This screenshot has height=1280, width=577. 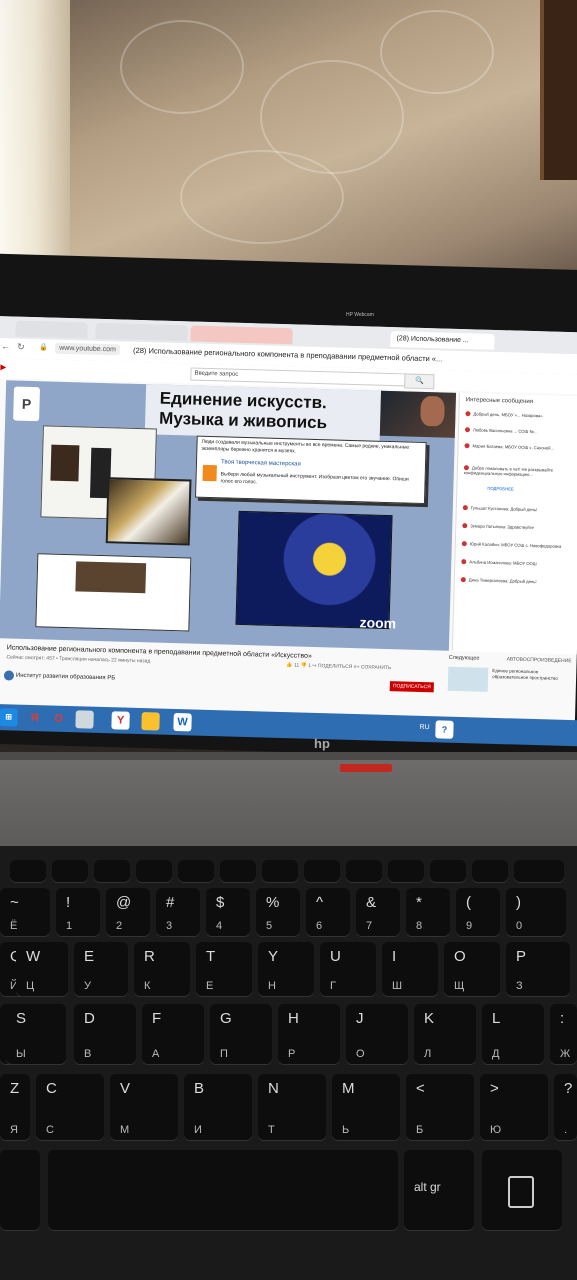 I want to click on search-button: 🔍, so click(x=419, y=381).